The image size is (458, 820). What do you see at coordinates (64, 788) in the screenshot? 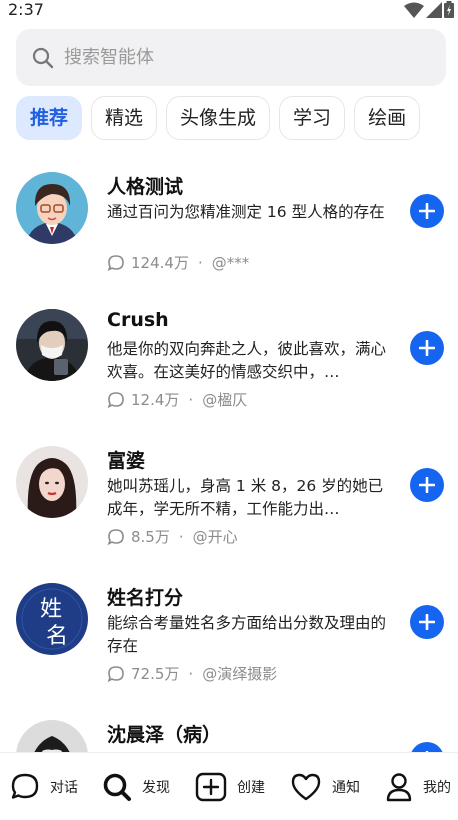
I see `nav-chat-label: 对话` at bounding box center [64, 788].